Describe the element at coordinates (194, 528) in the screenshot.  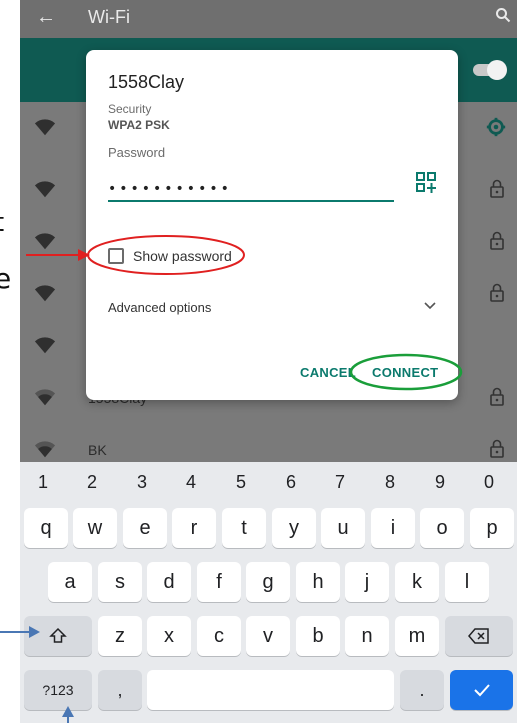
I see `key-letter: r` at that location.